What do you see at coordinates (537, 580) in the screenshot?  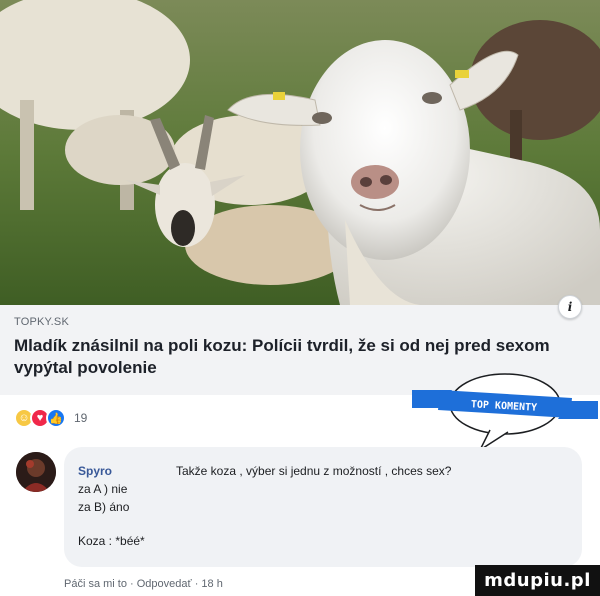 I see `watermark-logo: mdupiu.pl` at bounding box center [537, 580].